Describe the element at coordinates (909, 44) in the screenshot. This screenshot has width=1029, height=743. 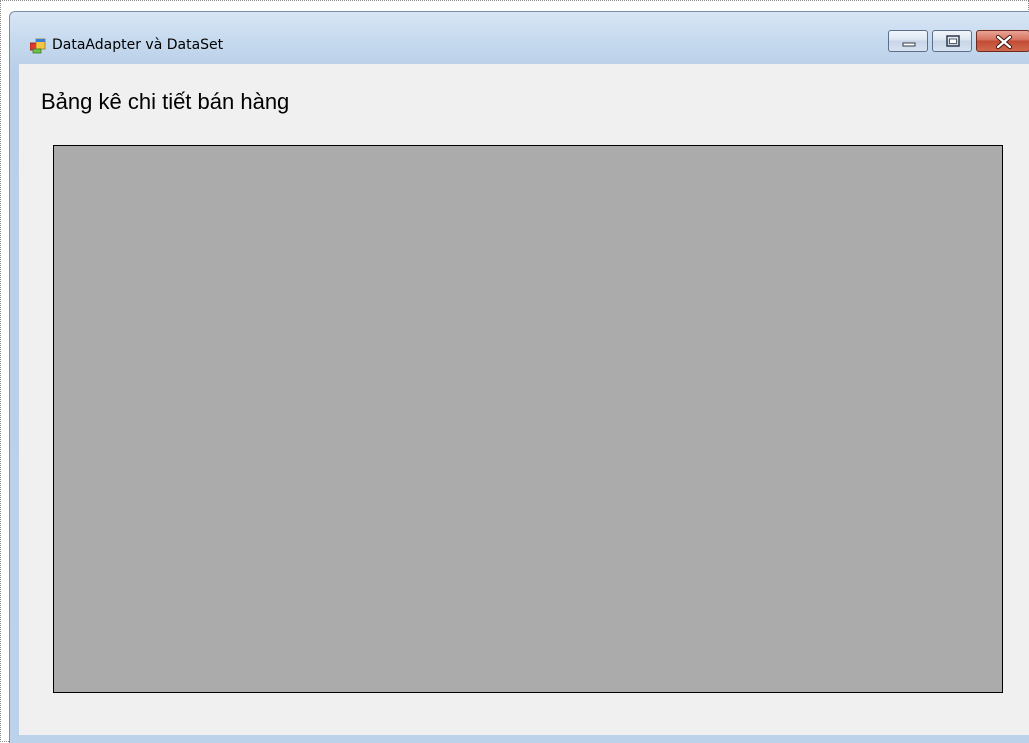
I see `minimize-icon` at that location.